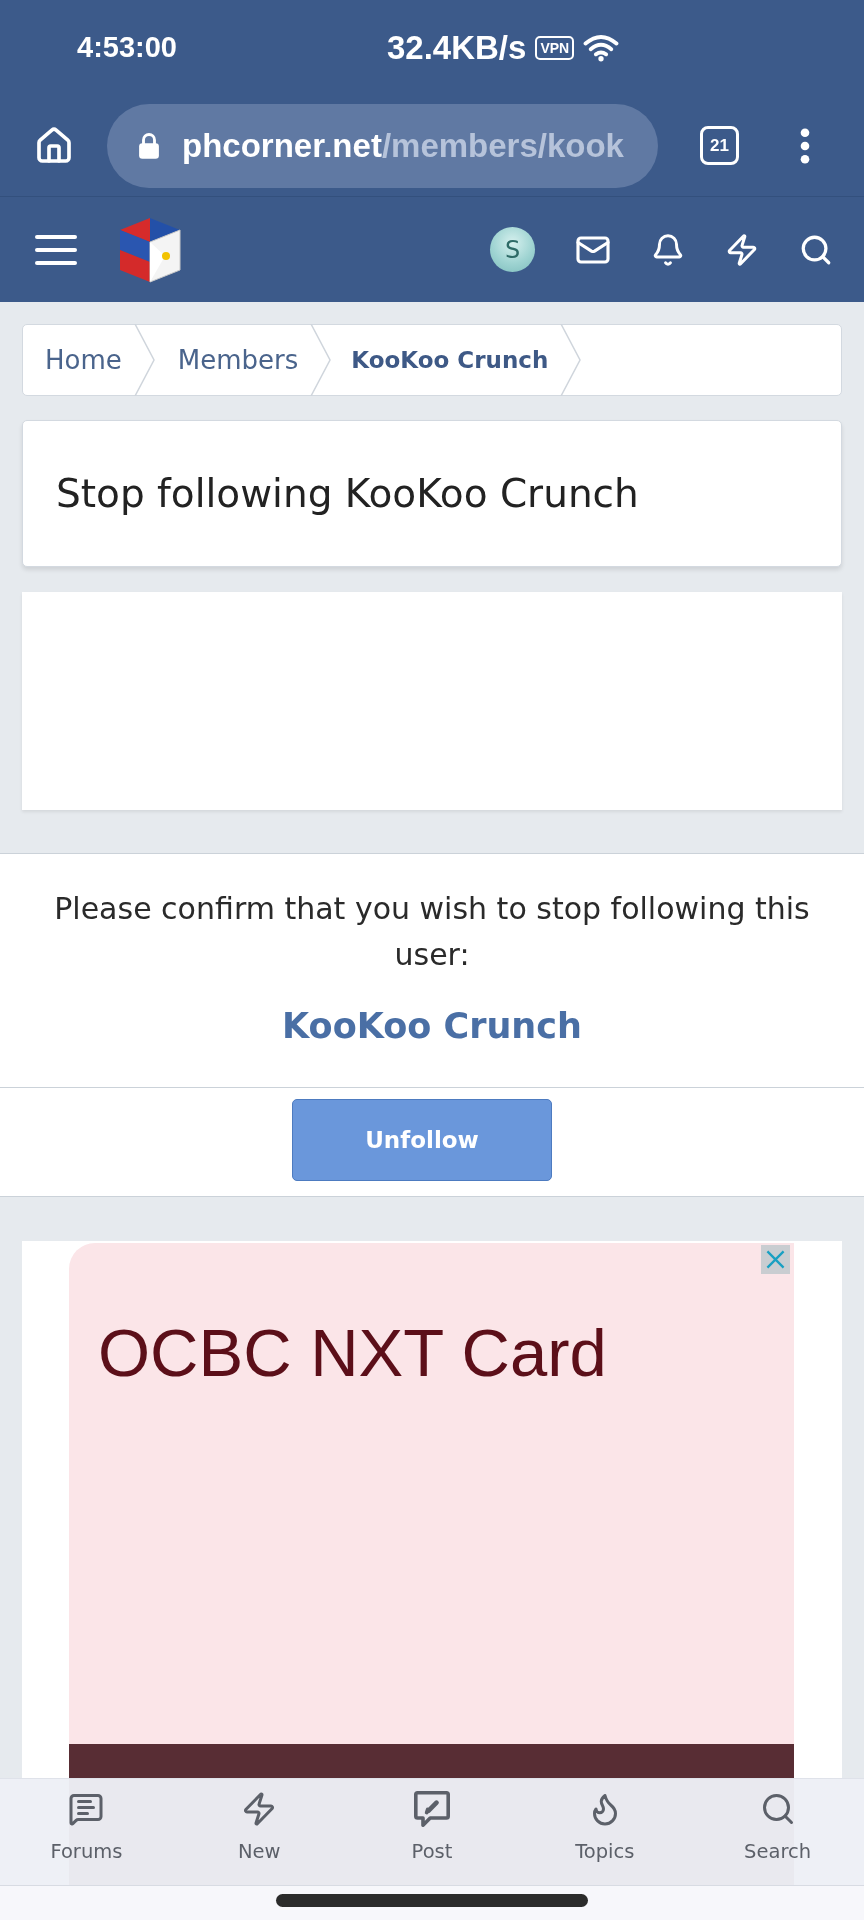  I want to click on network-speed: 32.4KB/s, so click(456, 47).